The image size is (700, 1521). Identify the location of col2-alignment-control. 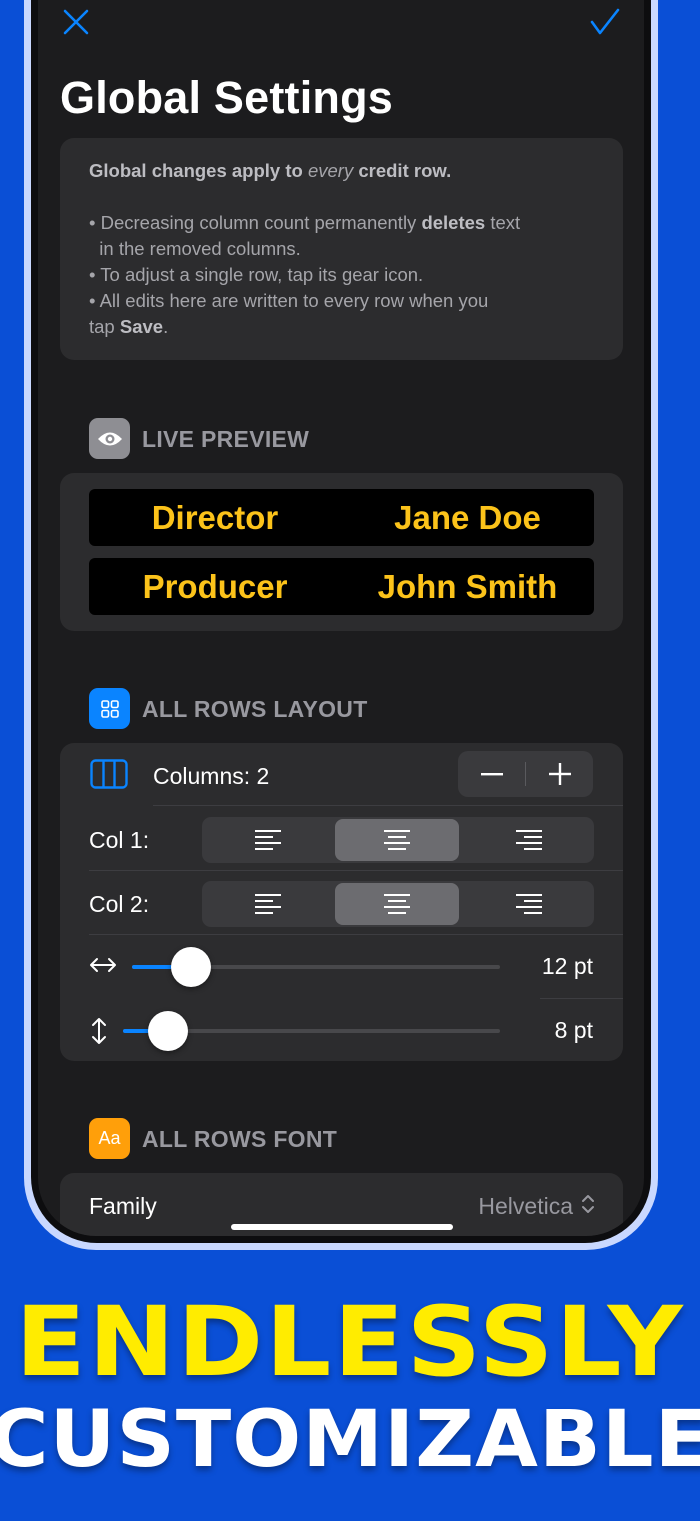
(398, 904).